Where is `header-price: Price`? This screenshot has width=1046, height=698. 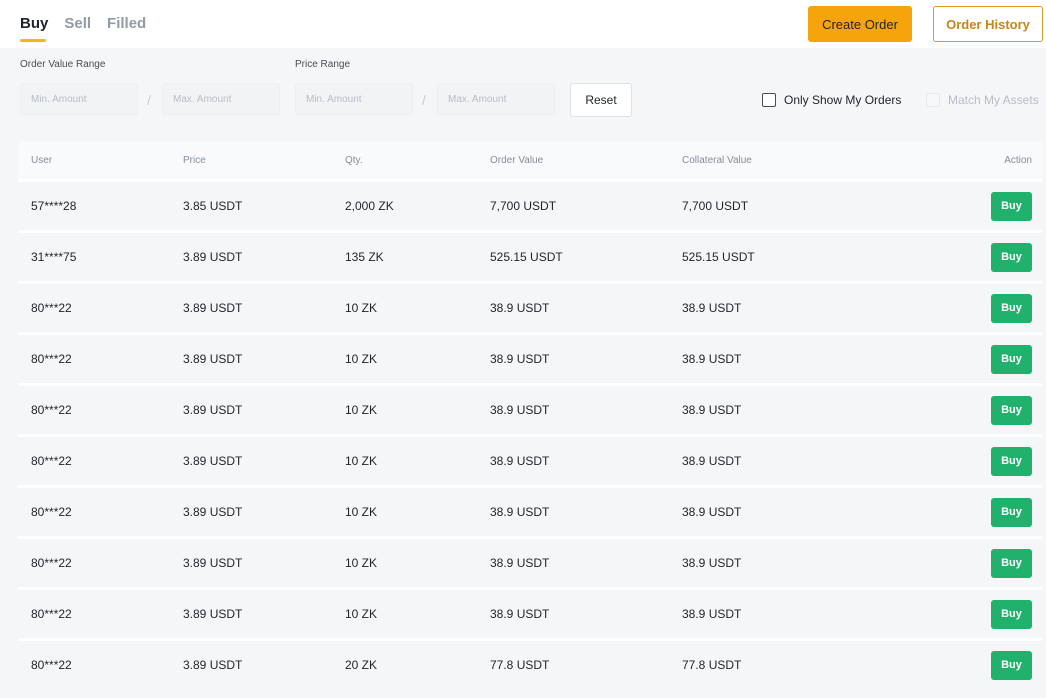 header-price: Price is located at coordinates (194, 160).